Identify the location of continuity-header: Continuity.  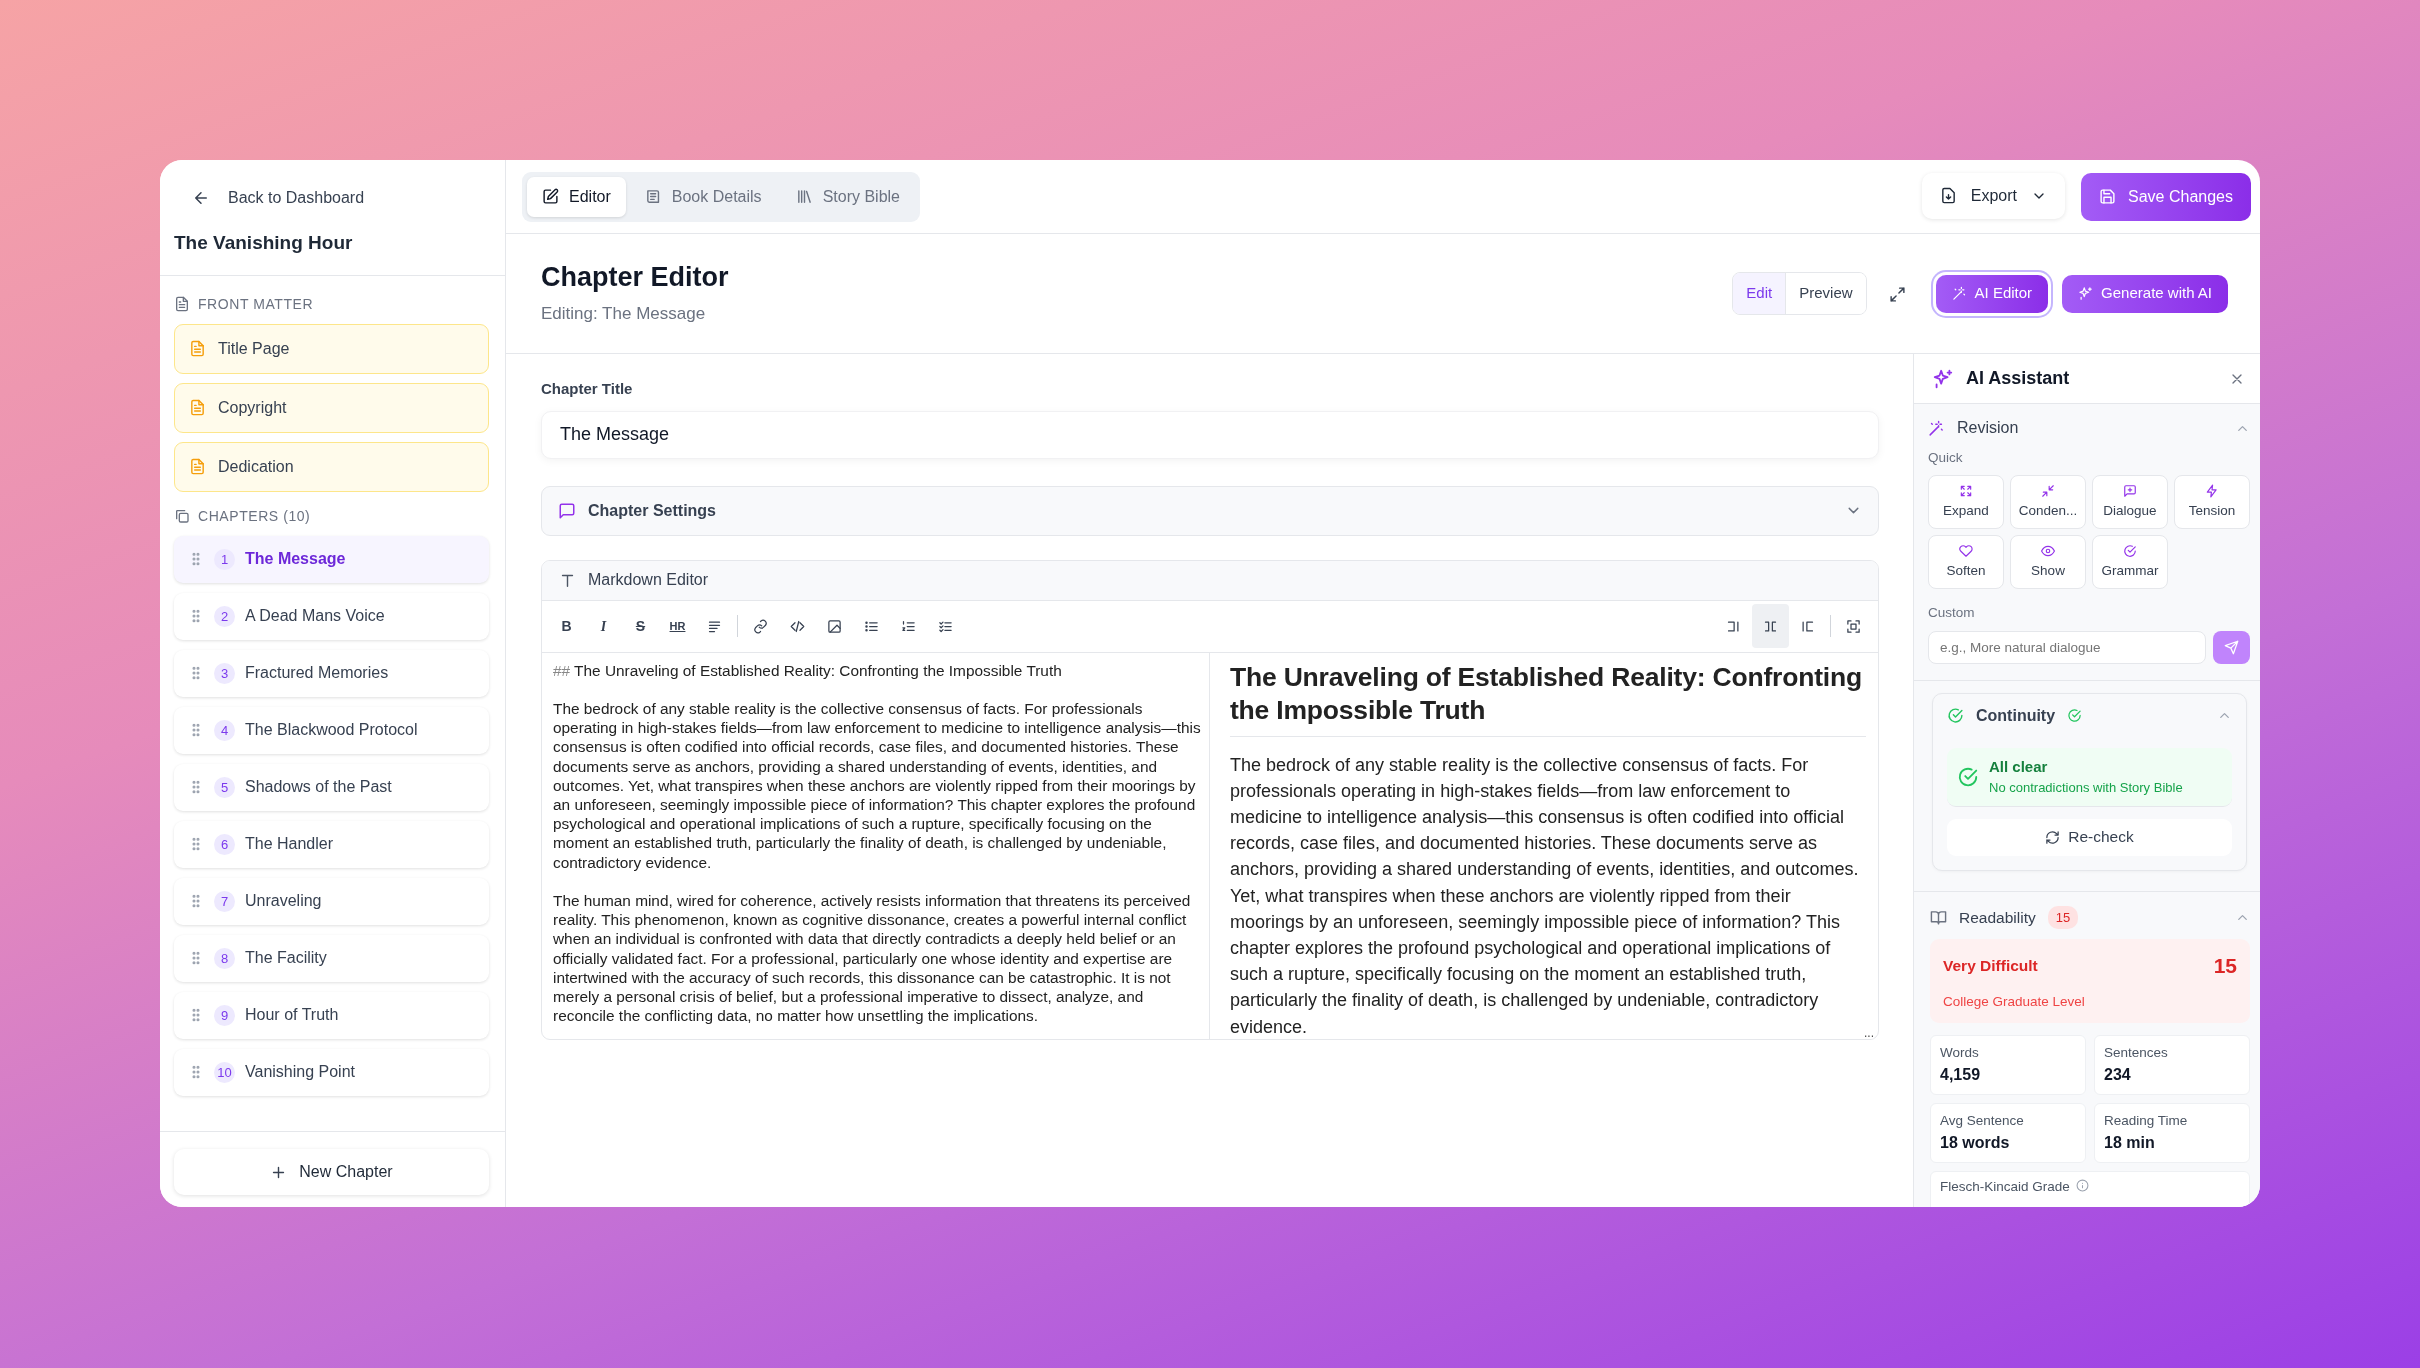
(2089, 715).